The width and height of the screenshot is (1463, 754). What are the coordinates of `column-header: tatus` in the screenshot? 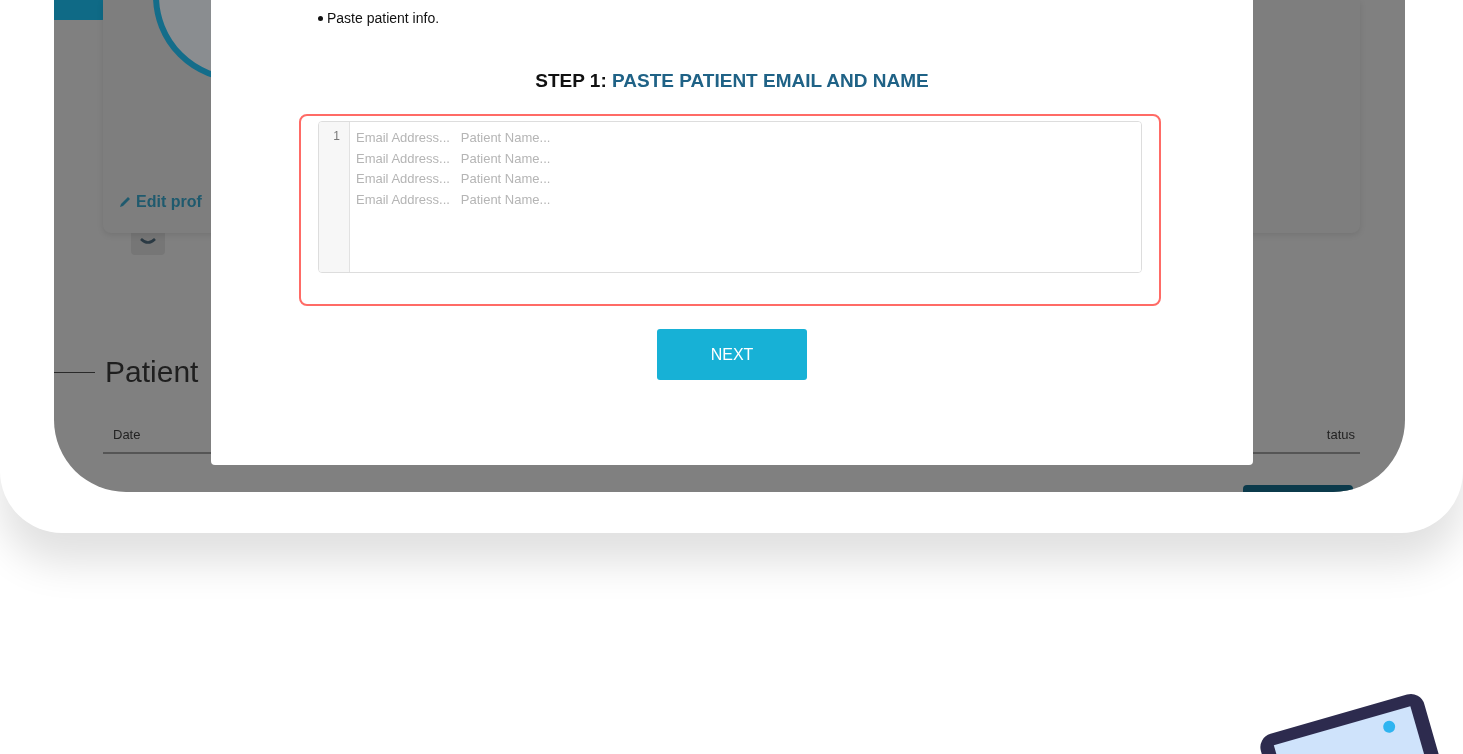 It's located at (1340, 434).